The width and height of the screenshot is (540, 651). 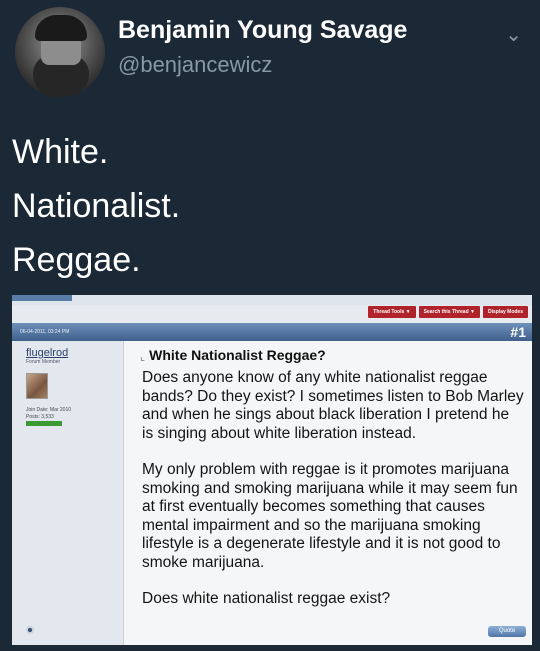 What do you see at coordinates (272, 332) in the screenshot?
I see `post-header-bar: 06-04-2011, 03:24 PM #1` at bounding box center [272, 332].